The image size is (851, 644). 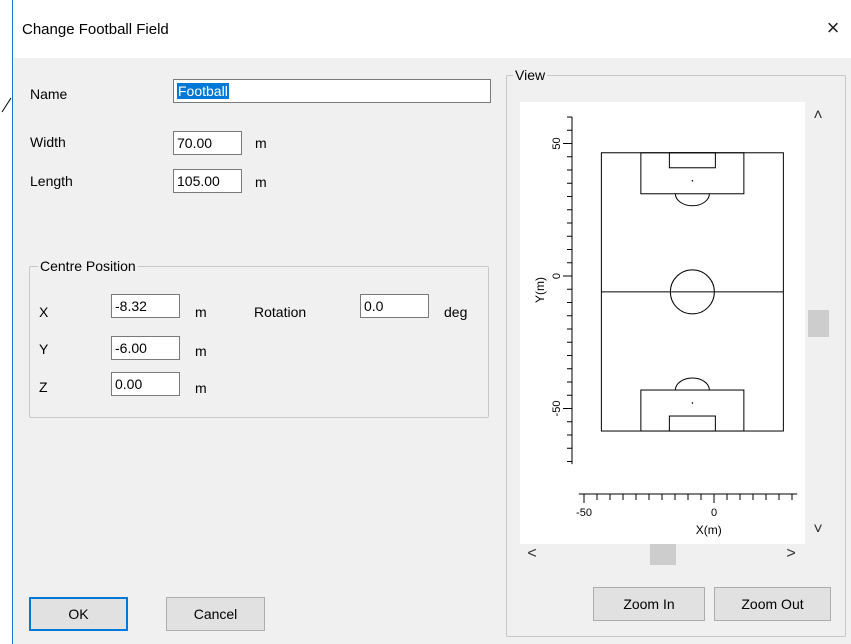 I want to click on ok-button: OK, so click(x=78, y=614).